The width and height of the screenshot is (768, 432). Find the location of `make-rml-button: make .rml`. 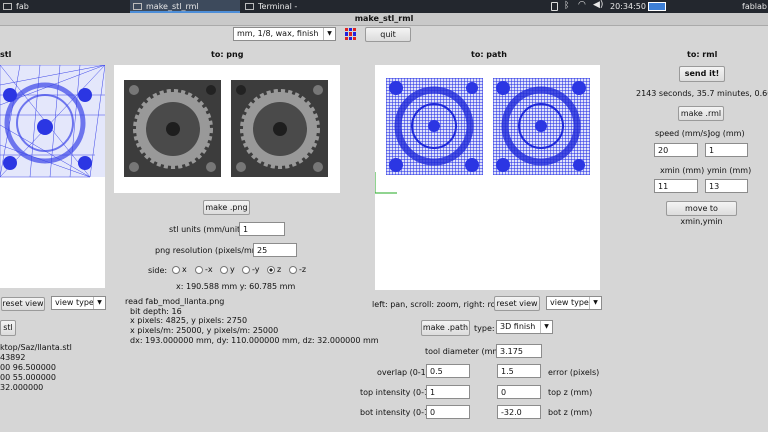

make-rml-button: make .rml is located at coordinates (701, 113).